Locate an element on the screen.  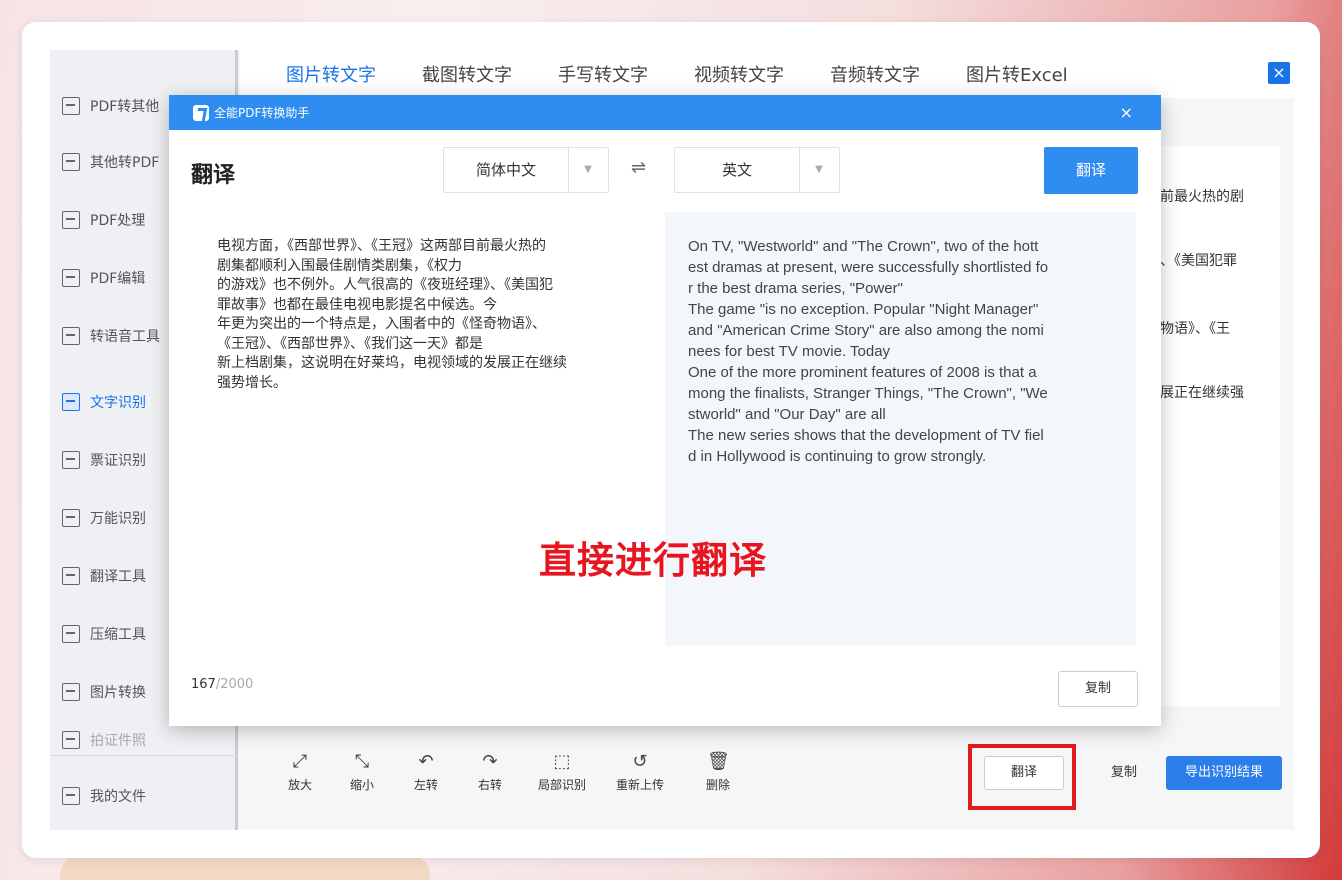
tool-label: 局部识别 is located at coordinates (561, 785).